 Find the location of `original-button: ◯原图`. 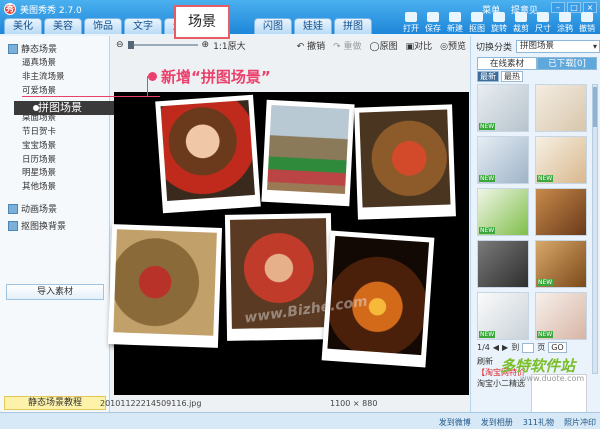

original-button: ◯原图 is located at coordinates (384, 45).